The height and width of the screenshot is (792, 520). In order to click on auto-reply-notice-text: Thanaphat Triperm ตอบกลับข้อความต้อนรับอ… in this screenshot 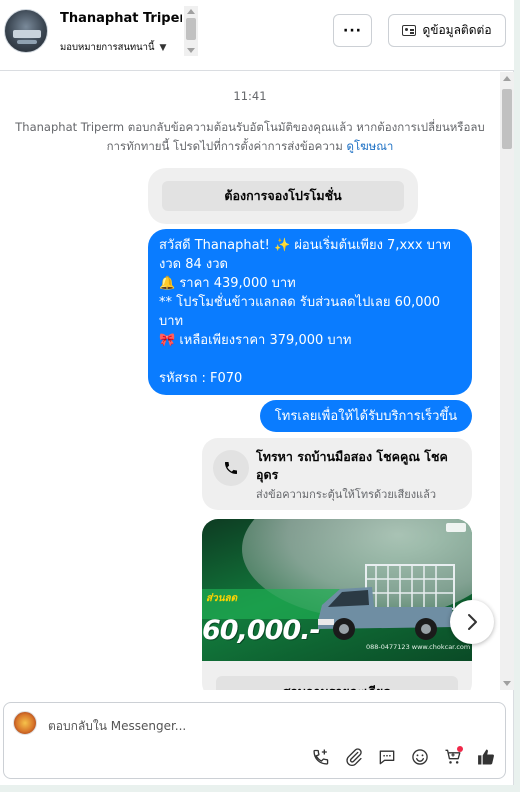, I will do `click(250, 136)`.